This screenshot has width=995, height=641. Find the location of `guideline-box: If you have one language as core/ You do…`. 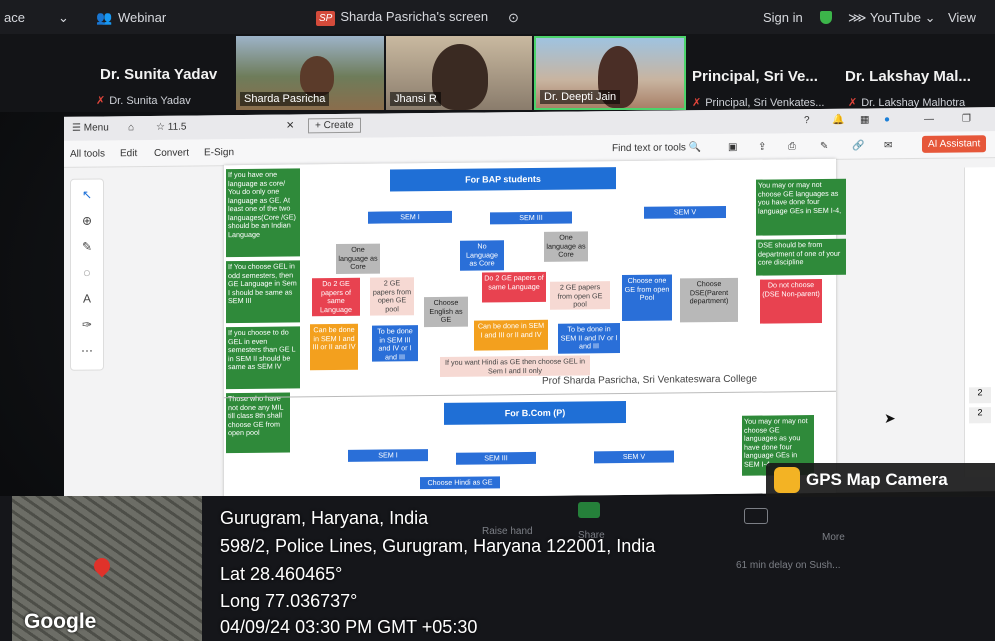

guideline-box: If you have one language as core/ You do… is located at coordinates (263, 213).